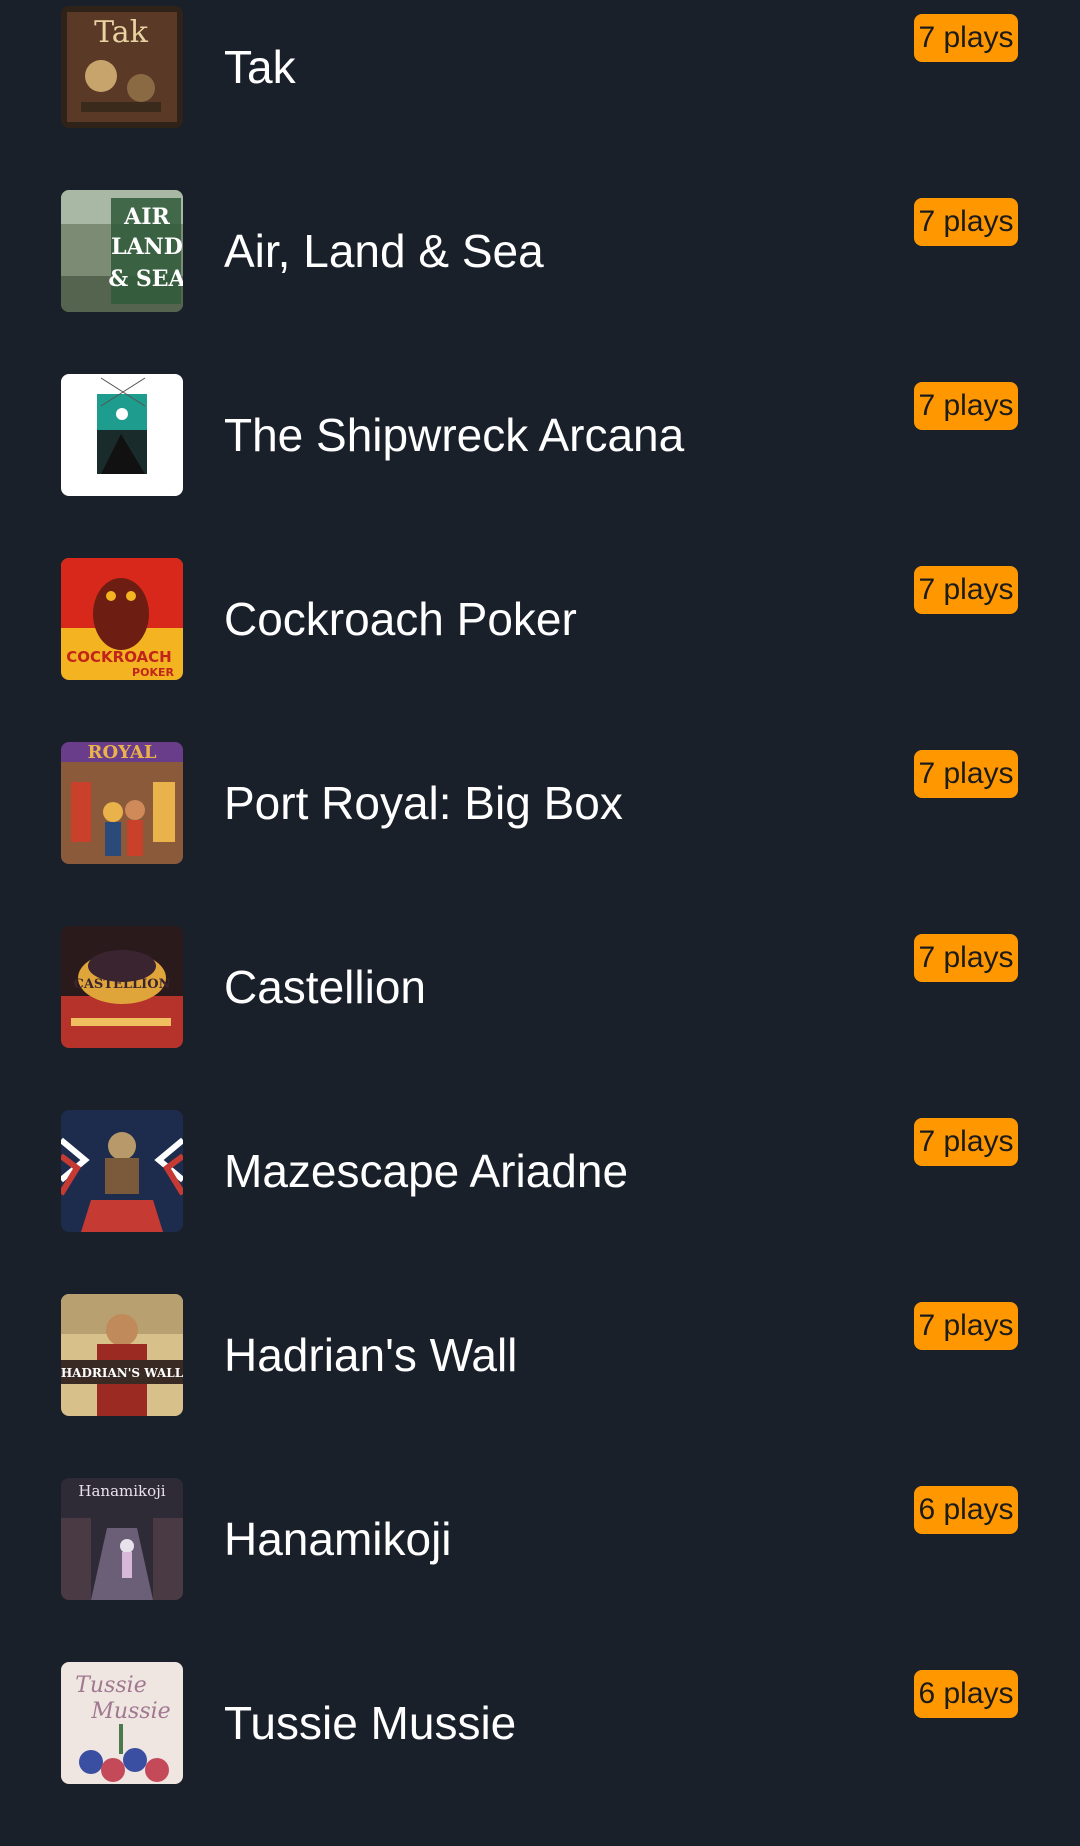 The width and height of the screenshot is (1080, 1846). What do you see at coordinates (122, 619) in the screenshot?
I see `game-cover-image: COCKROACH POKER` at bounding box center [122, 619].